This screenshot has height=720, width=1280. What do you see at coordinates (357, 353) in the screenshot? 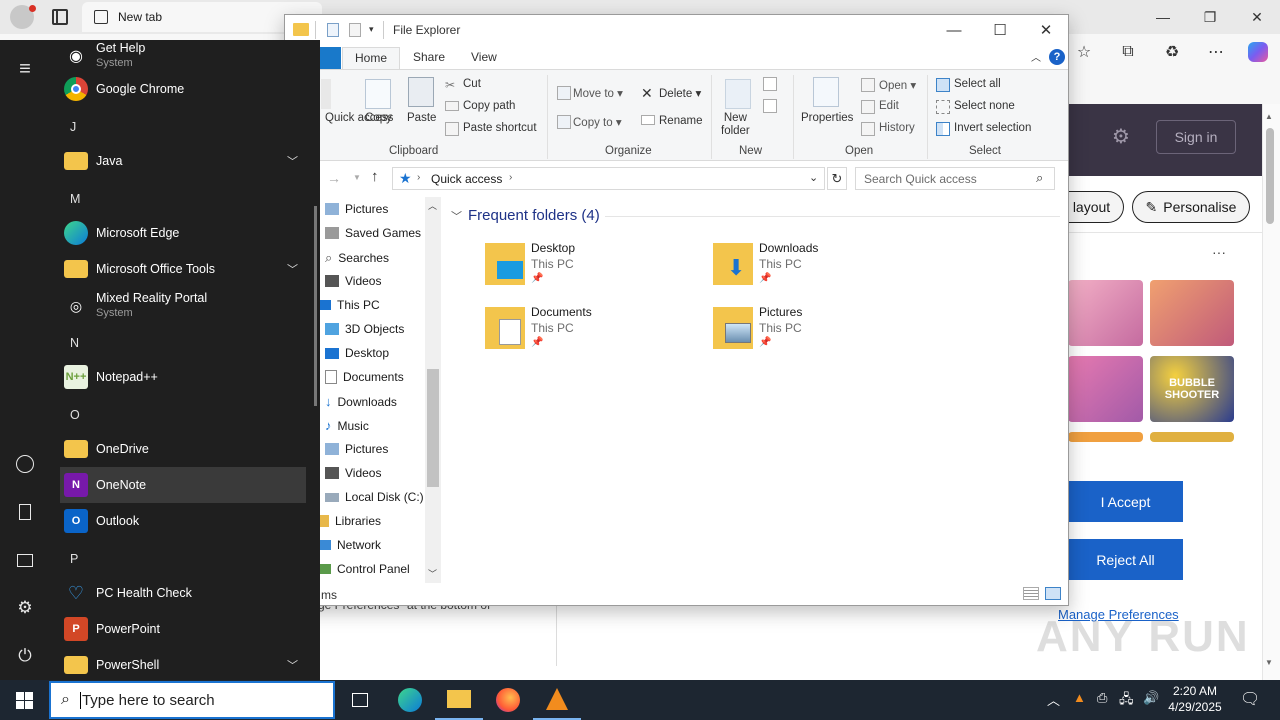
I see `nav-item: Desktop` at bounding box center [357, 353].